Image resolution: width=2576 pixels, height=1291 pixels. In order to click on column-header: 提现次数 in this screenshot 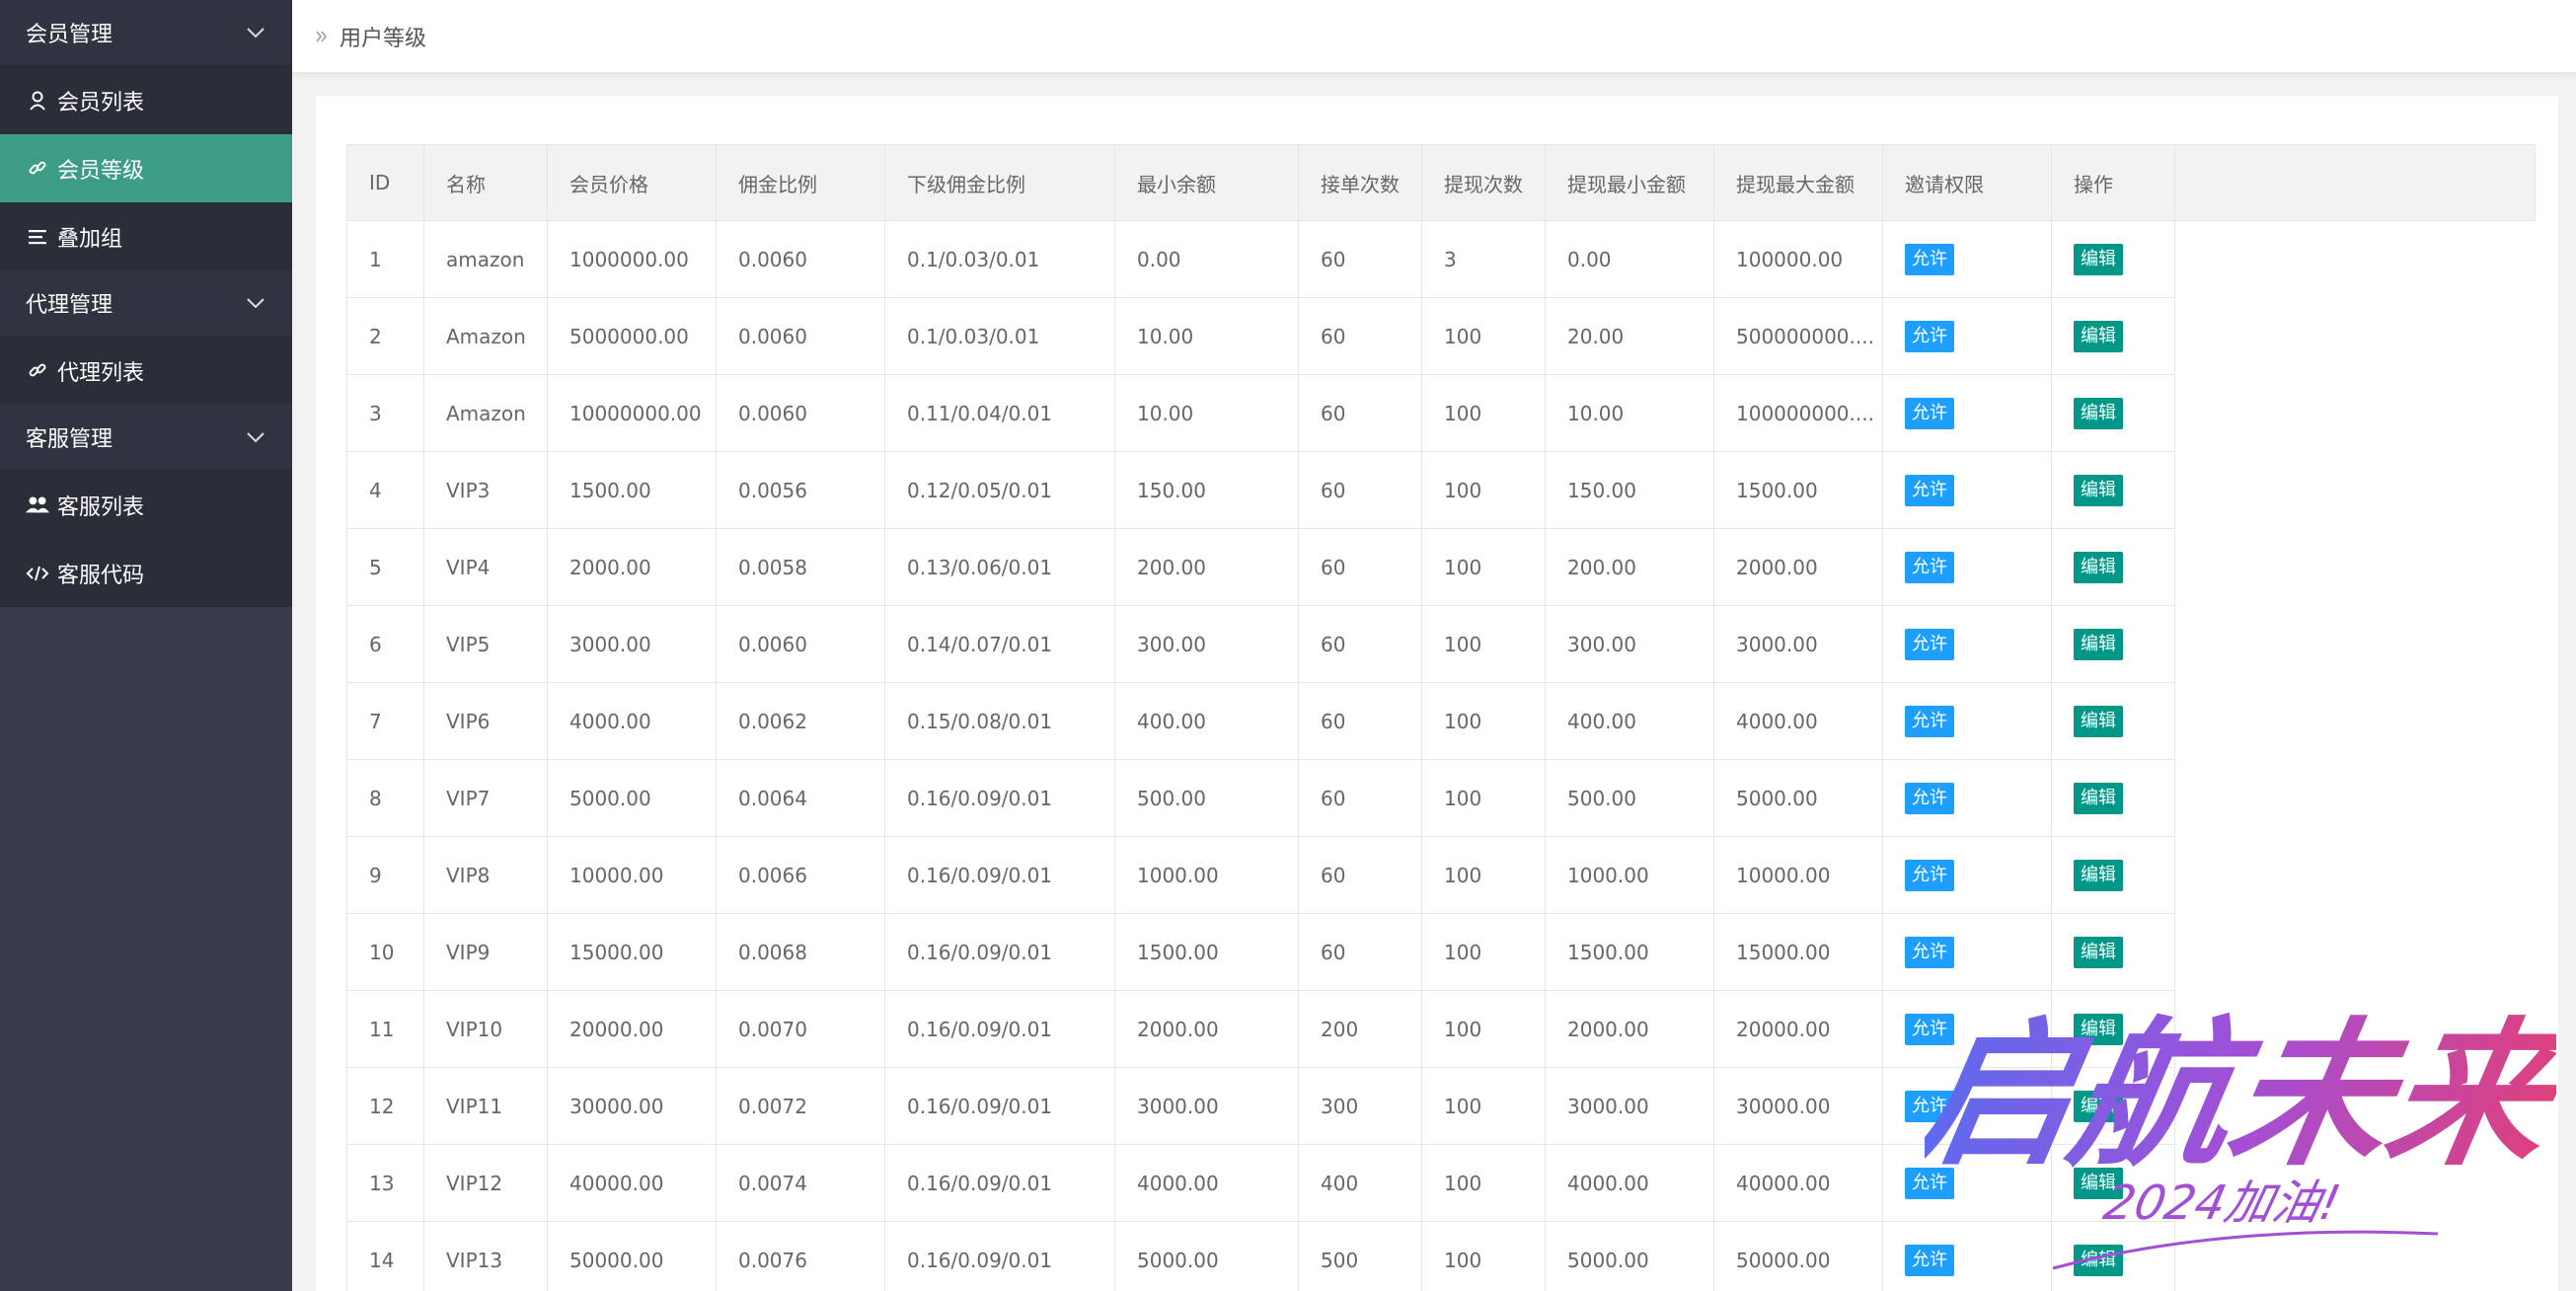, I will do `click(1483, 182)`.